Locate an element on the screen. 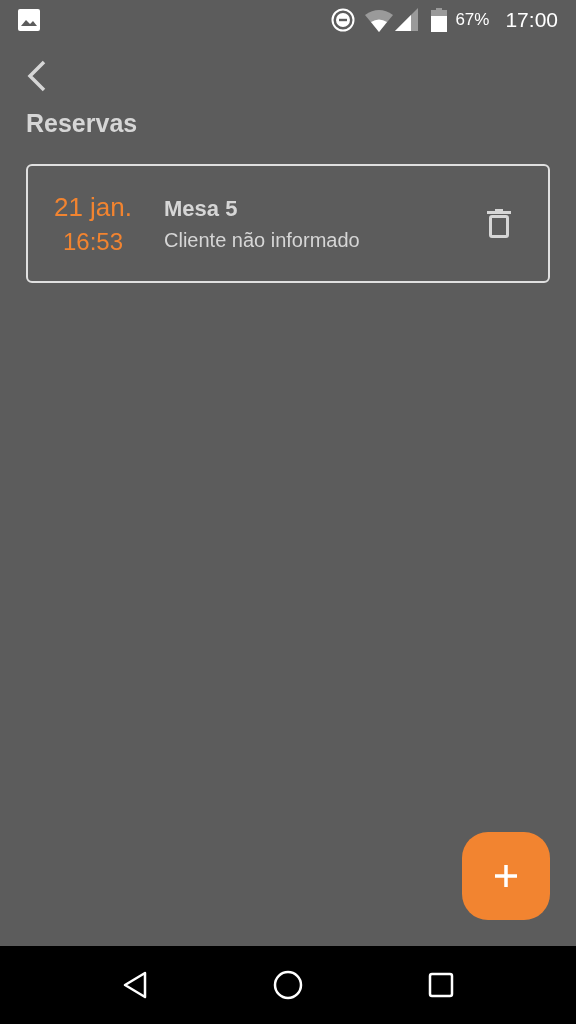 The height and width of the screenshot is (1024, 576). signal-icon is located at coordinates (407, 20).